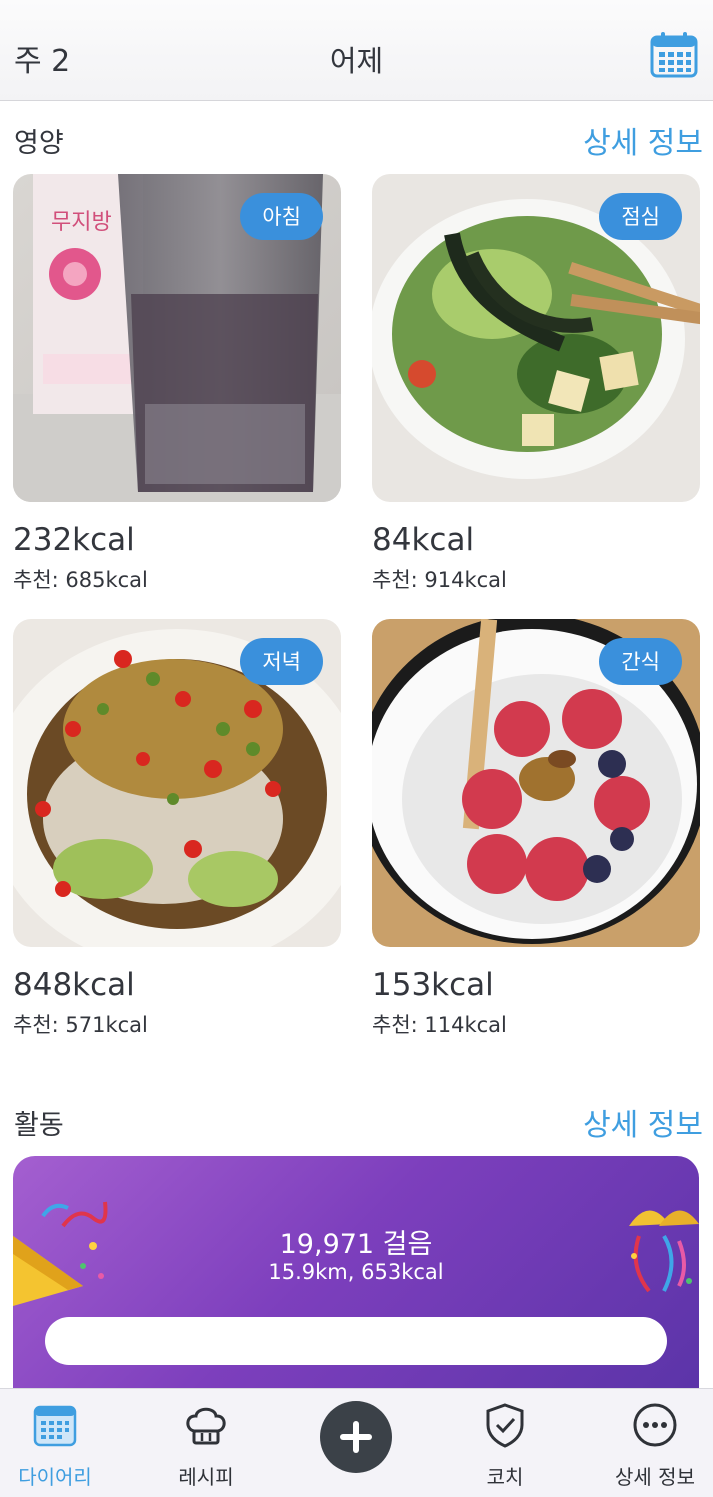 The height and width of the screenshot is (1497, 713). I want to click on add-entry-button, so click(356, 1437).